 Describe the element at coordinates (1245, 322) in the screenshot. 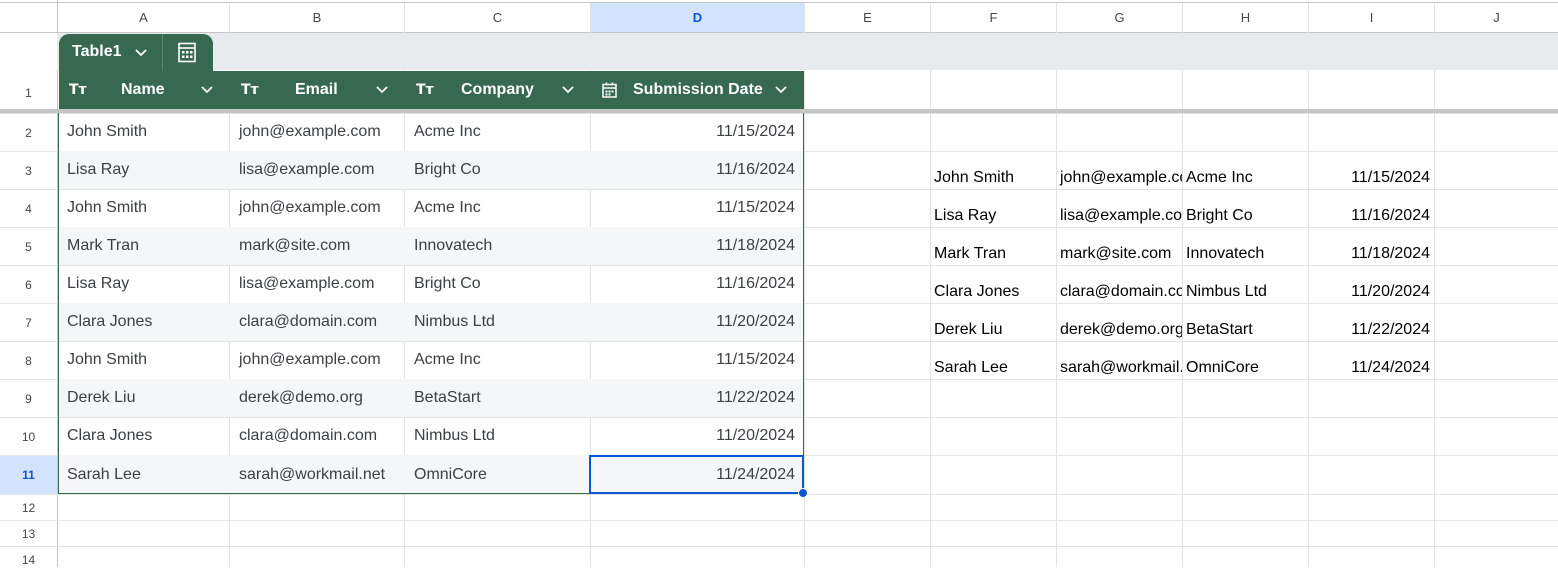

I see `output-cell: BetaStart` at that location.